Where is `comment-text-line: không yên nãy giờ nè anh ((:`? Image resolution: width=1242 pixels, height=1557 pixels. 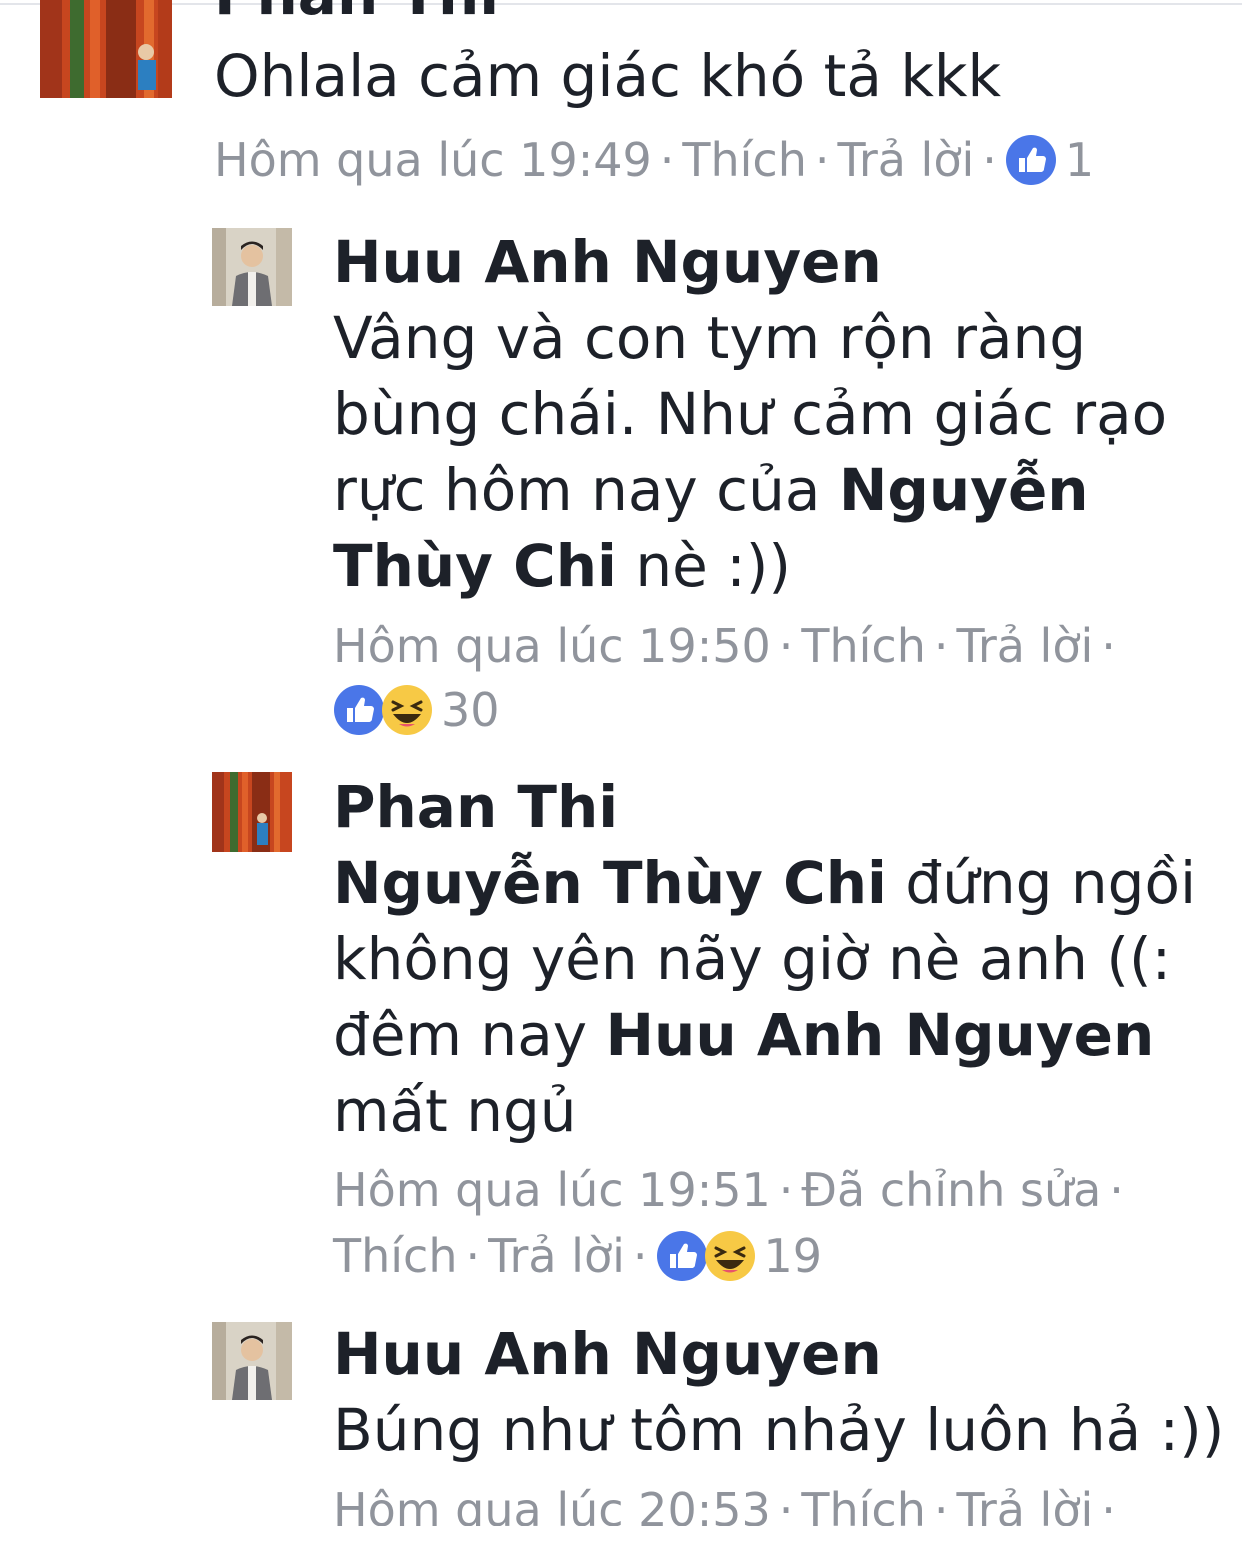 comment-text-line: không yên nãy giờ nè anh ((: is located at coordinates (764, 959).